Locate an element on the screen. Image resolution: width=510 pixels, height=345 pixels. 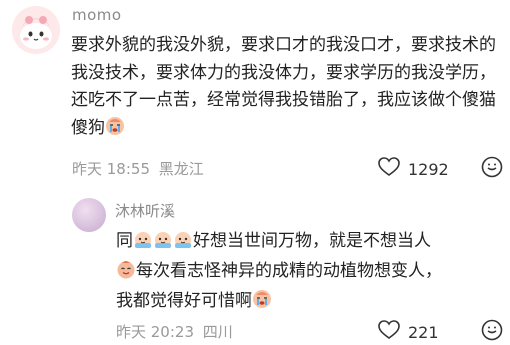
reply-username: 沐林听溪 is located at coordinates (145, 210).